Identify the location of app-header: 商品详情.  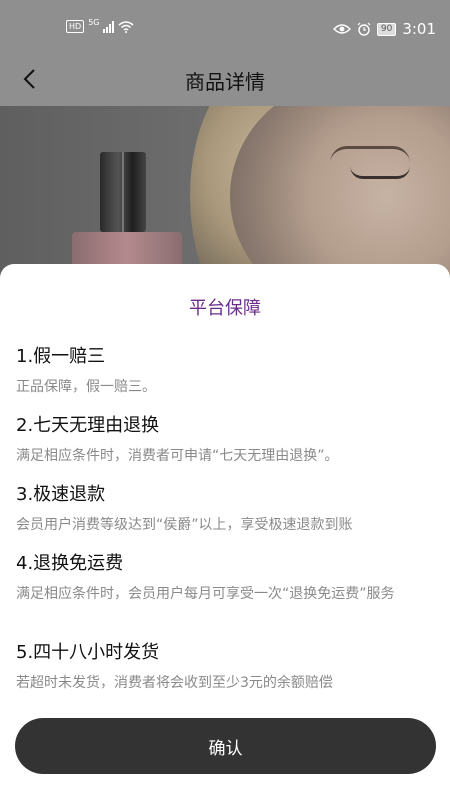
(225, 81).